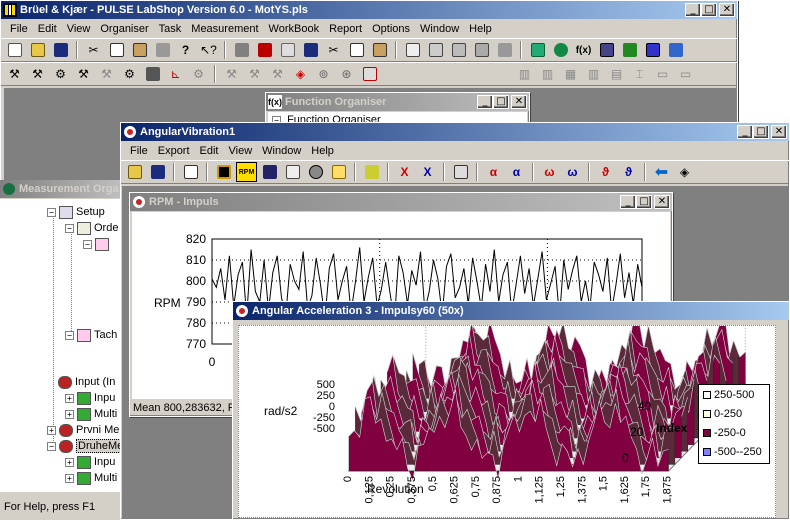  I want to click on frame2-icon: ▭, so click(685, 74).